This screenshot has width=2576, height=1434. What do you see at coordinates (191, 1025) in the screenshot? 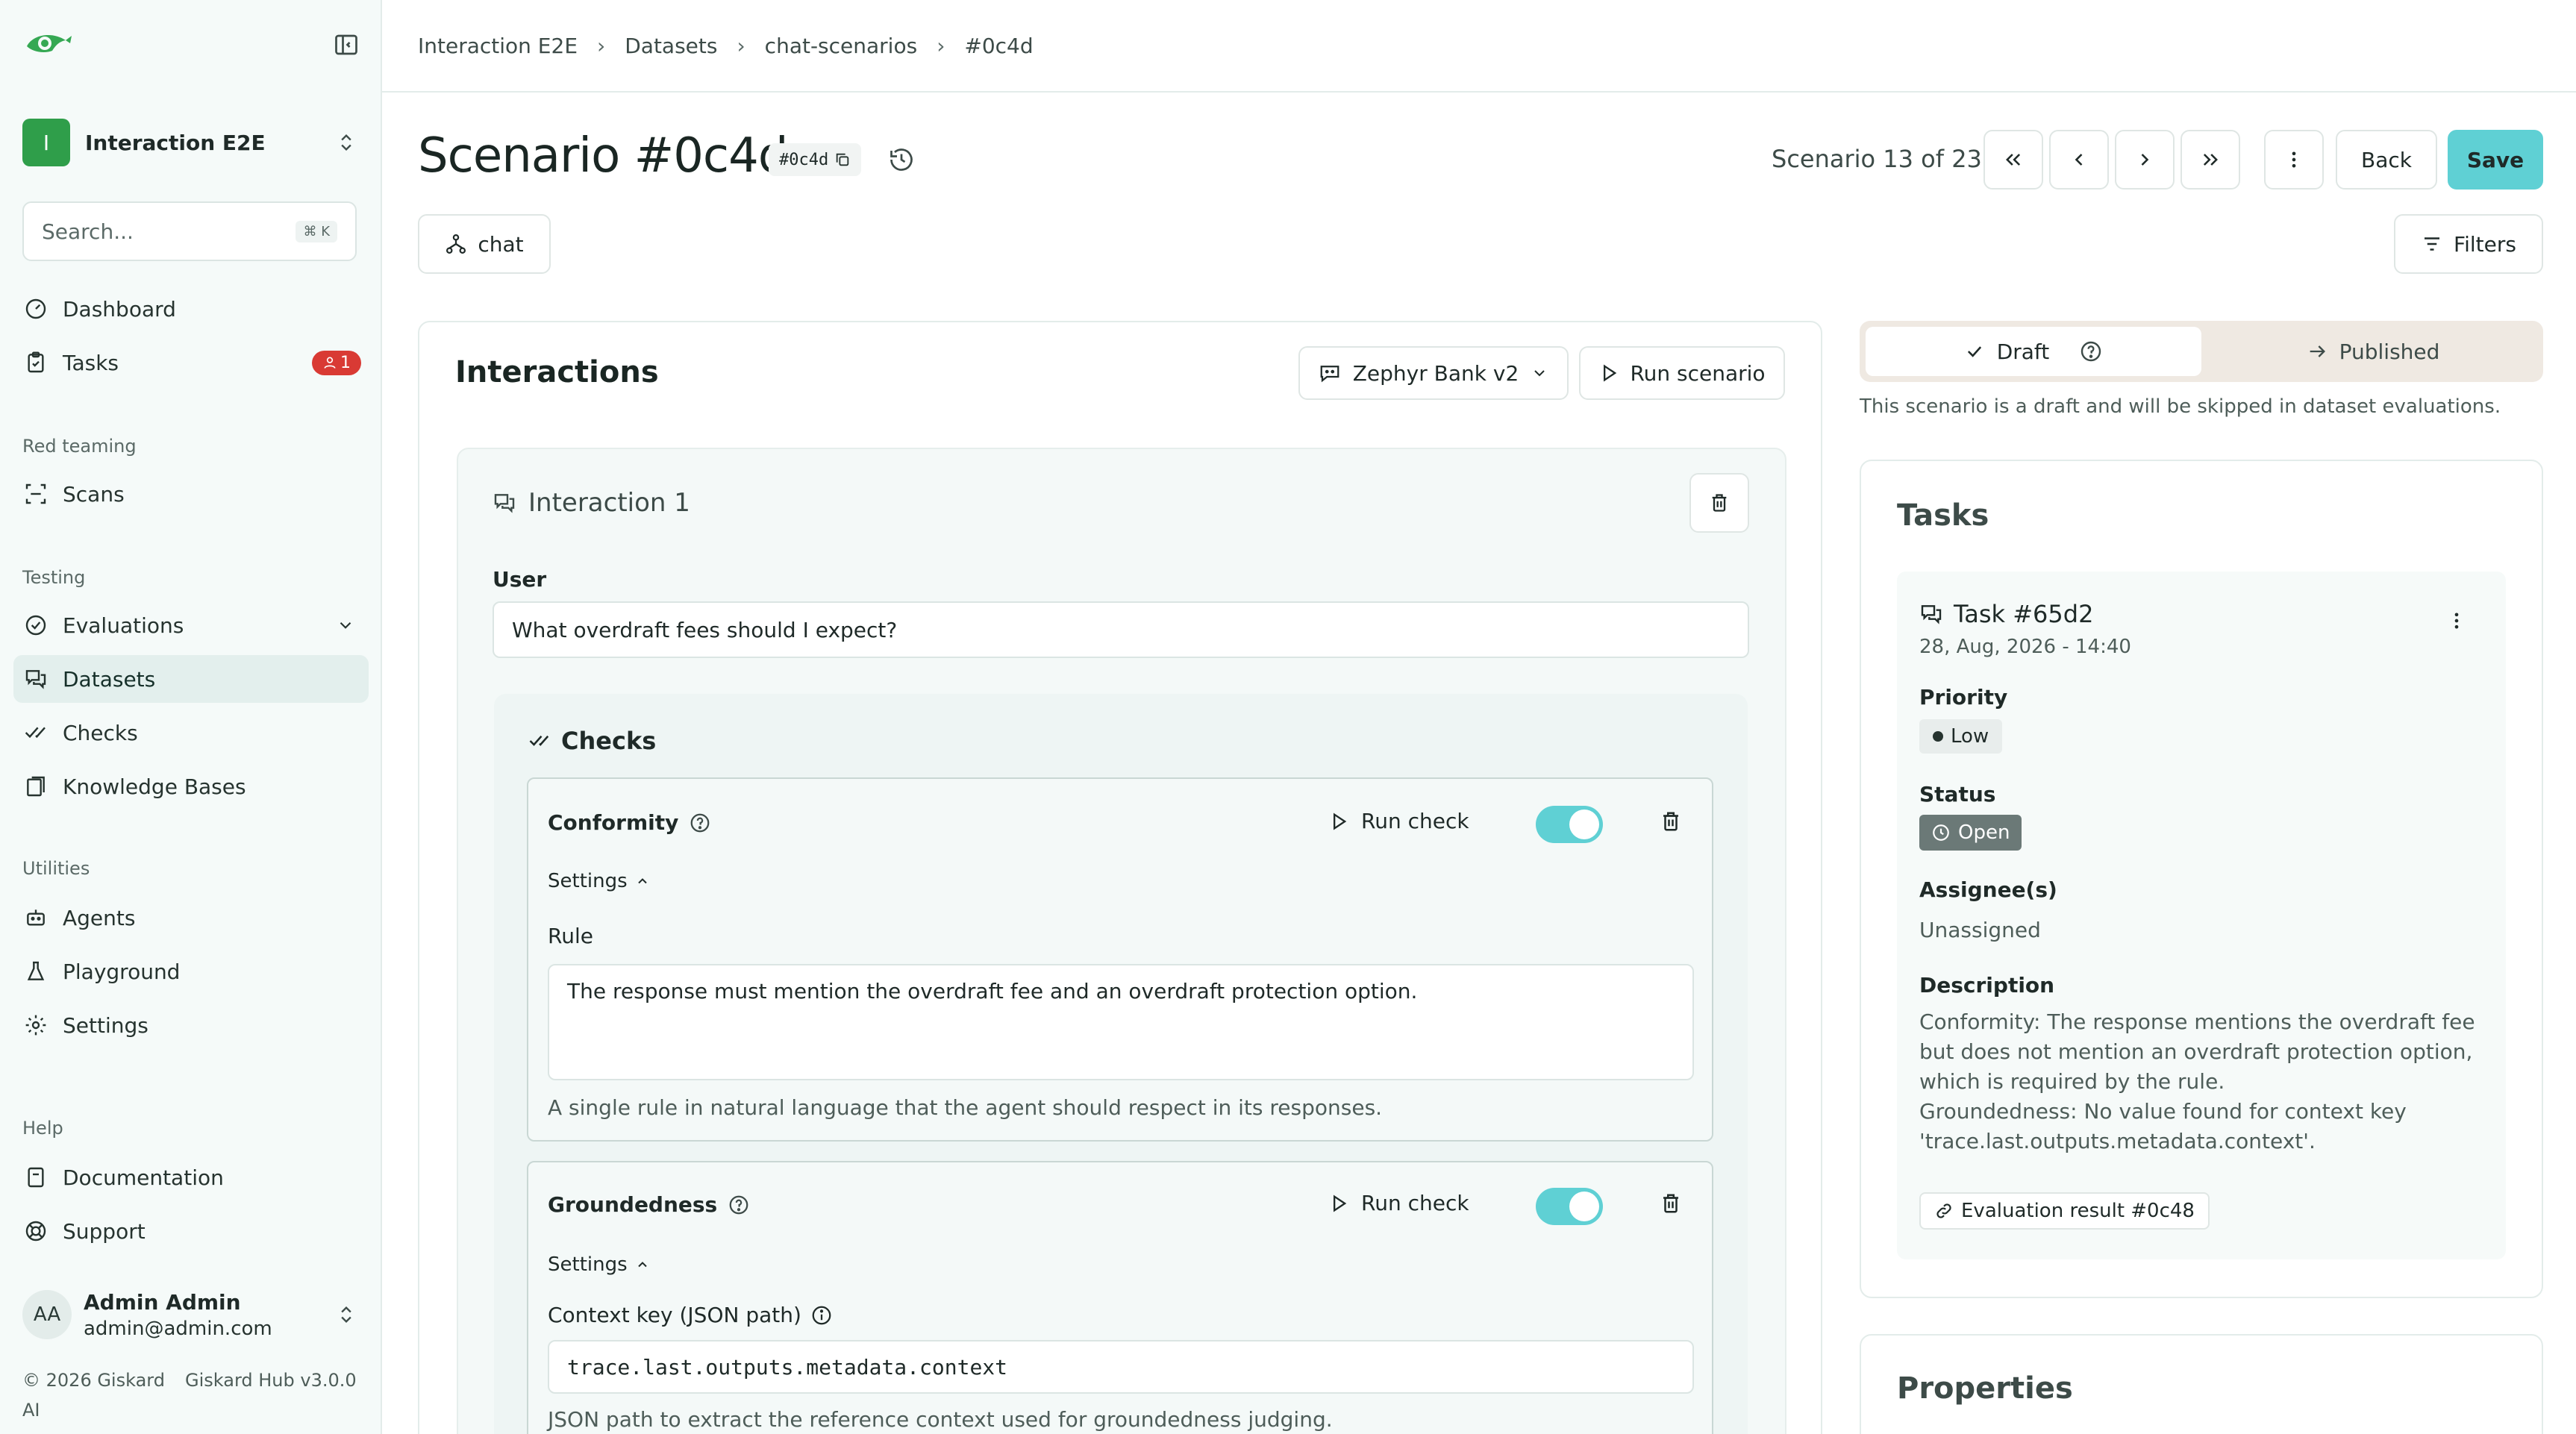
I see `sidebar-item-settings: Settings` at bounding box center [191, 1025].